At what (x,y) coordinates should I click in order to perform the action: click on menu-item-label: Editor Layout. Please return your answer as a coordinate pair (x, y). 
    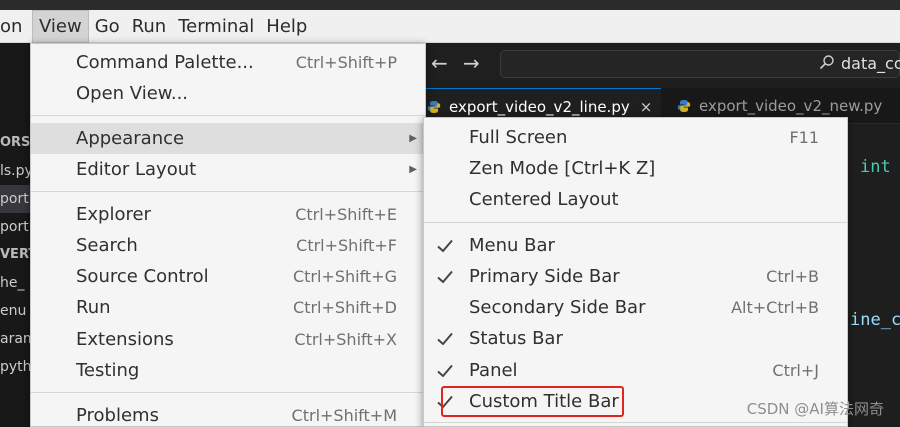
    Looking at the image, I should click on (136, 169).